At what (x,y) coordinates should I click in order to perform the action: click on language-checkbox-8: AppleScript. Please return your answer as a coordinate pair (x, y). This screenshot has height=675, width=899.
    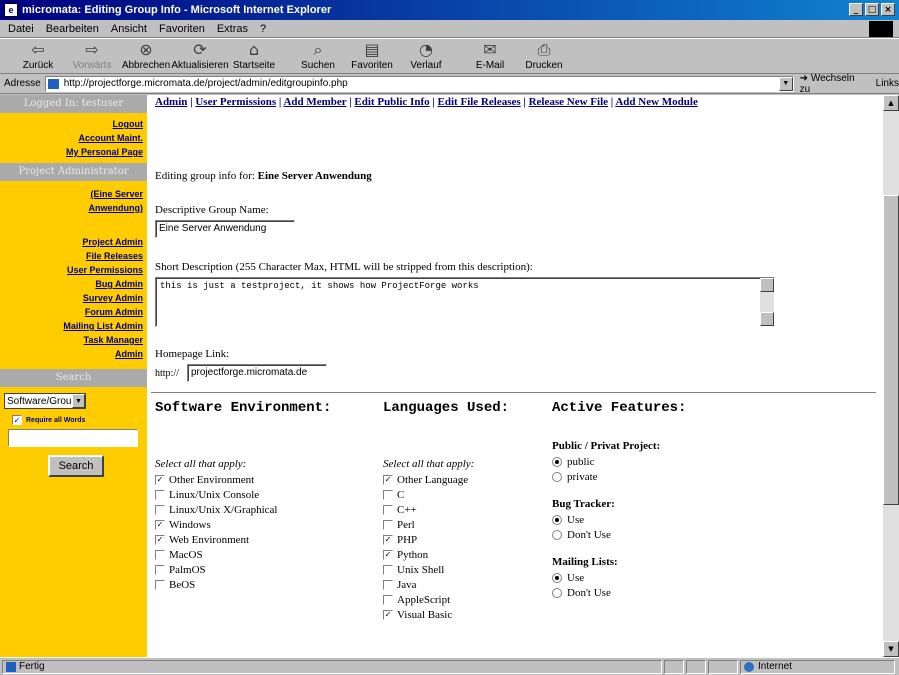
    Looking at the image, I should click on (428, 599).